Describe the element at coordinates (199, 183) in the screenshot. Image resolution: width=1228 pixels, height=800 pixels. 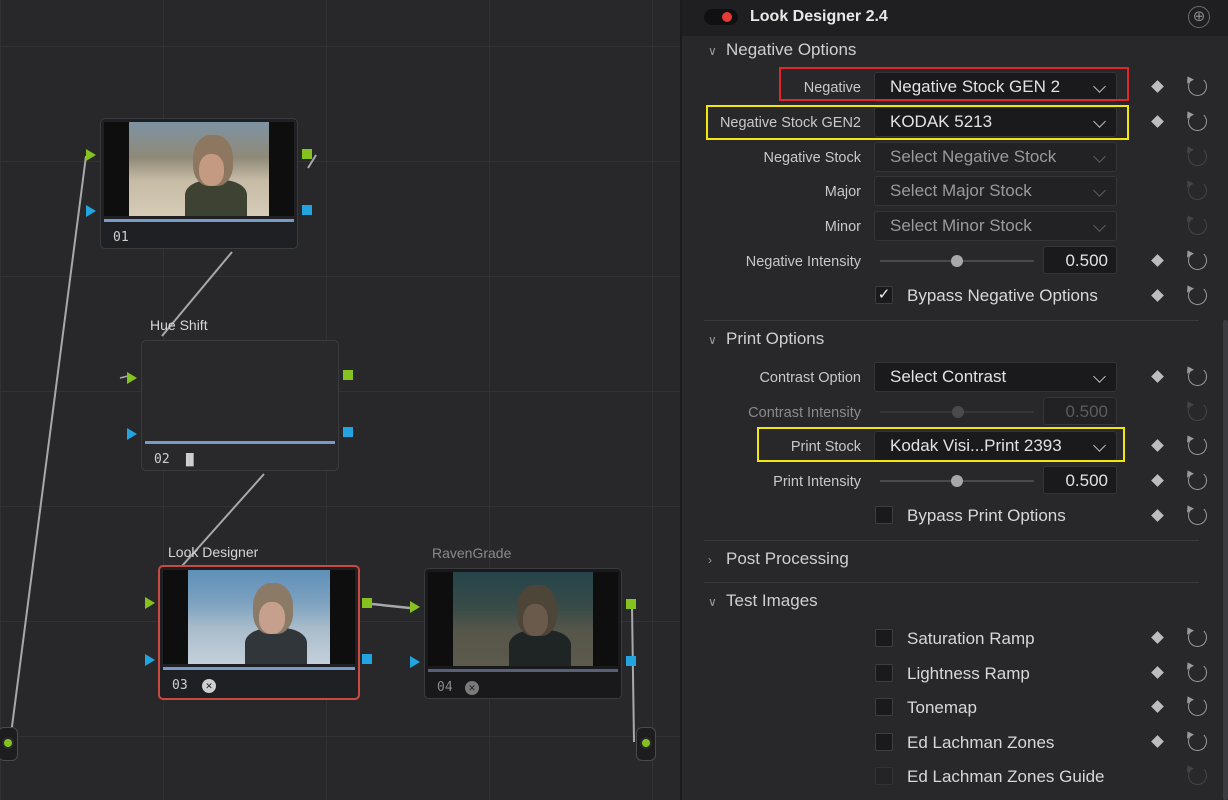
I see `node-01: 01` at that location.